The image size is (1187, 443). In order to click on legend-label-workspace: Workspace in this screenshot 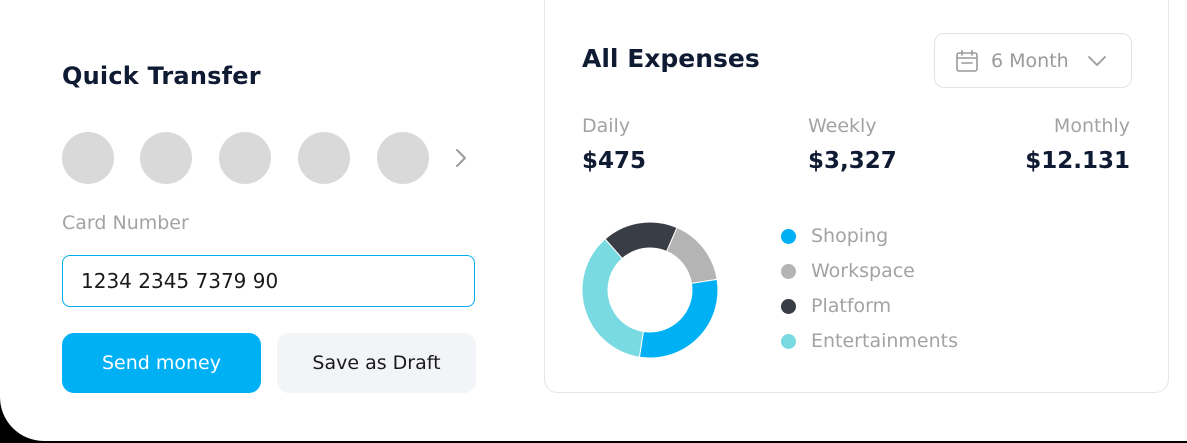, I will do `click(863, 271)`.